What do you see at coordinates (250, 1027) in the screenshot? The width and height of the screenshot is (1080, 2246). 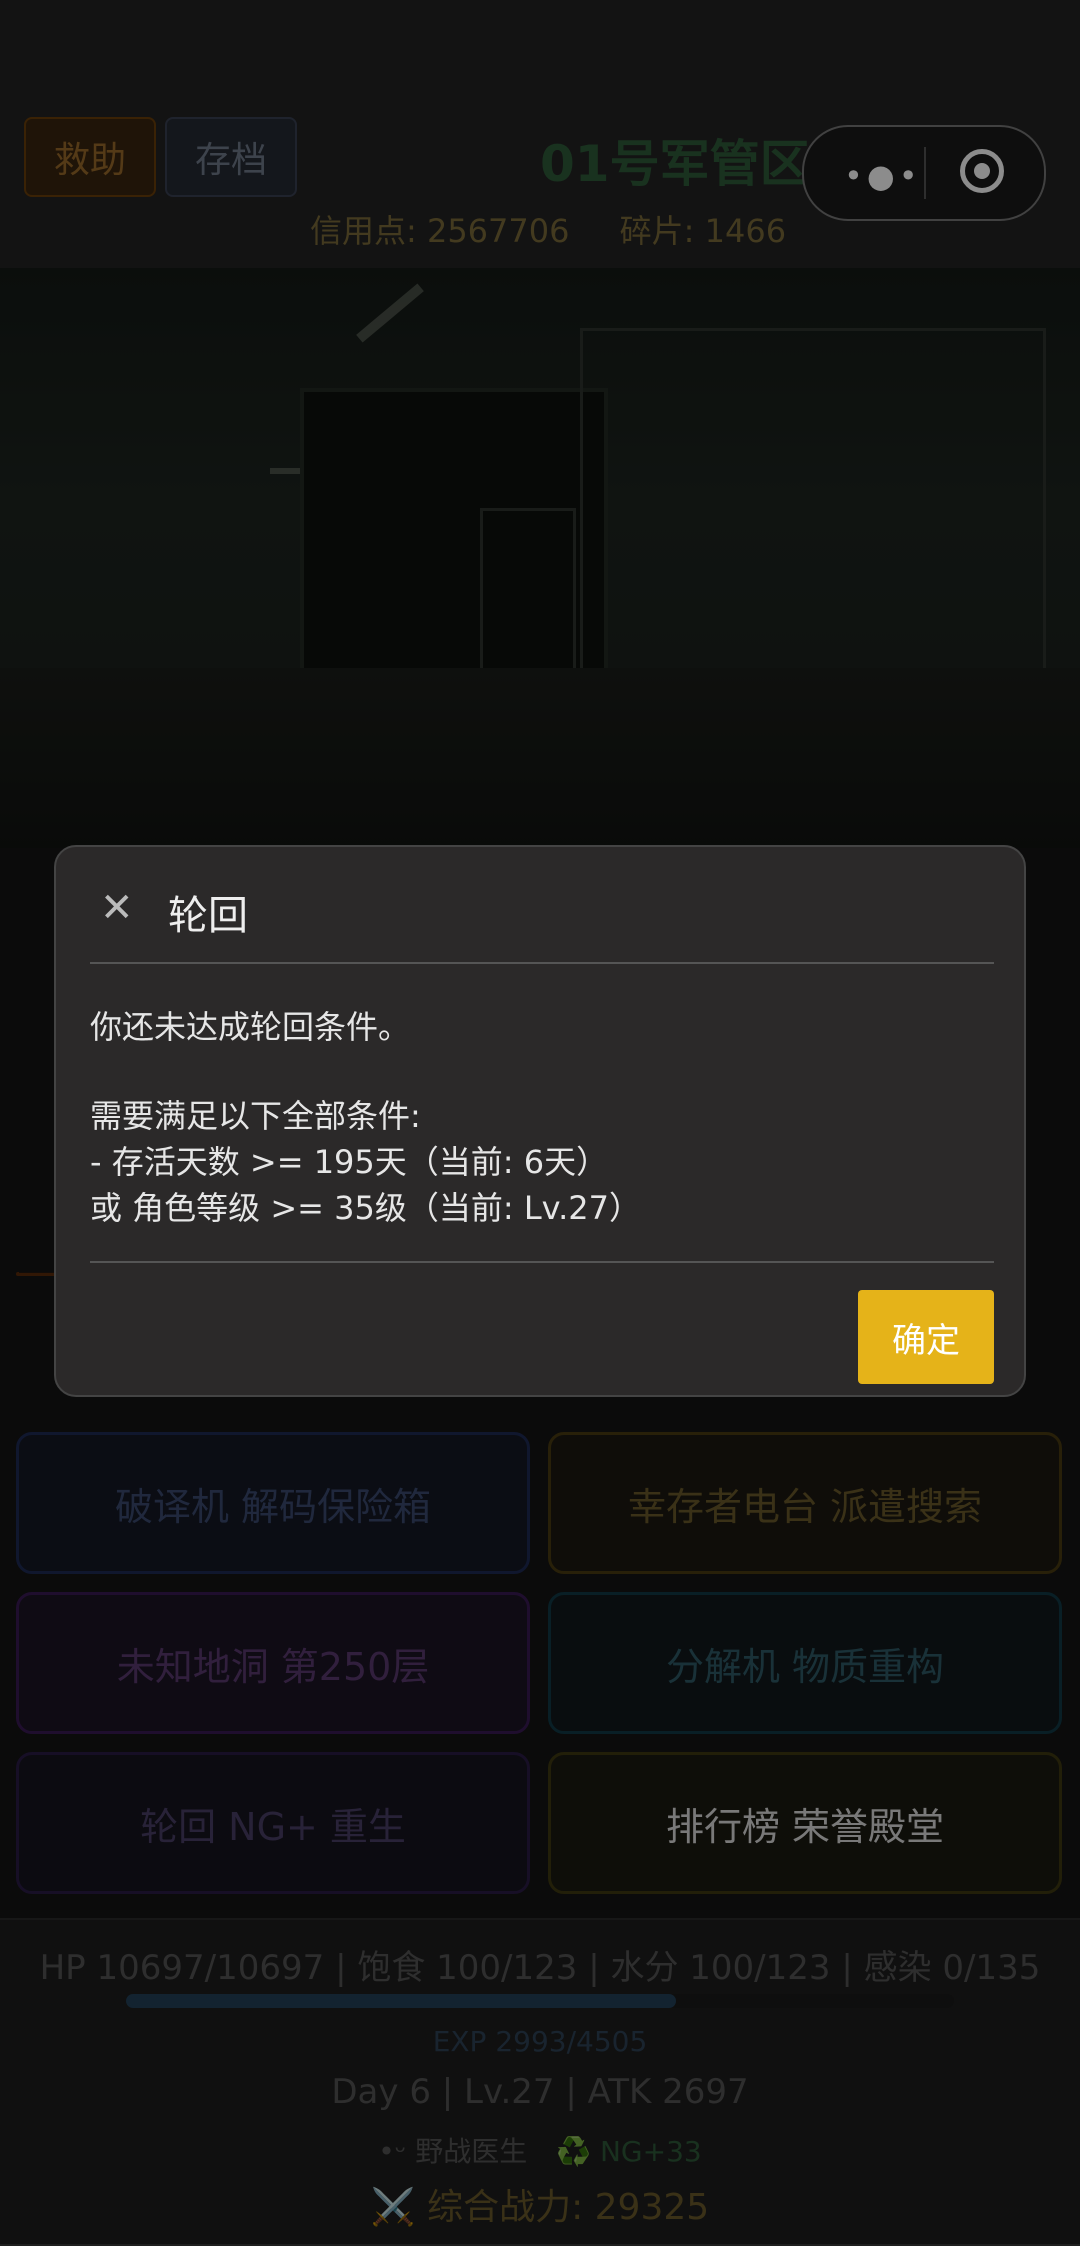 I see `dialog-line: 你还未达成轮回条件。` at bounding box center [250, 1027].